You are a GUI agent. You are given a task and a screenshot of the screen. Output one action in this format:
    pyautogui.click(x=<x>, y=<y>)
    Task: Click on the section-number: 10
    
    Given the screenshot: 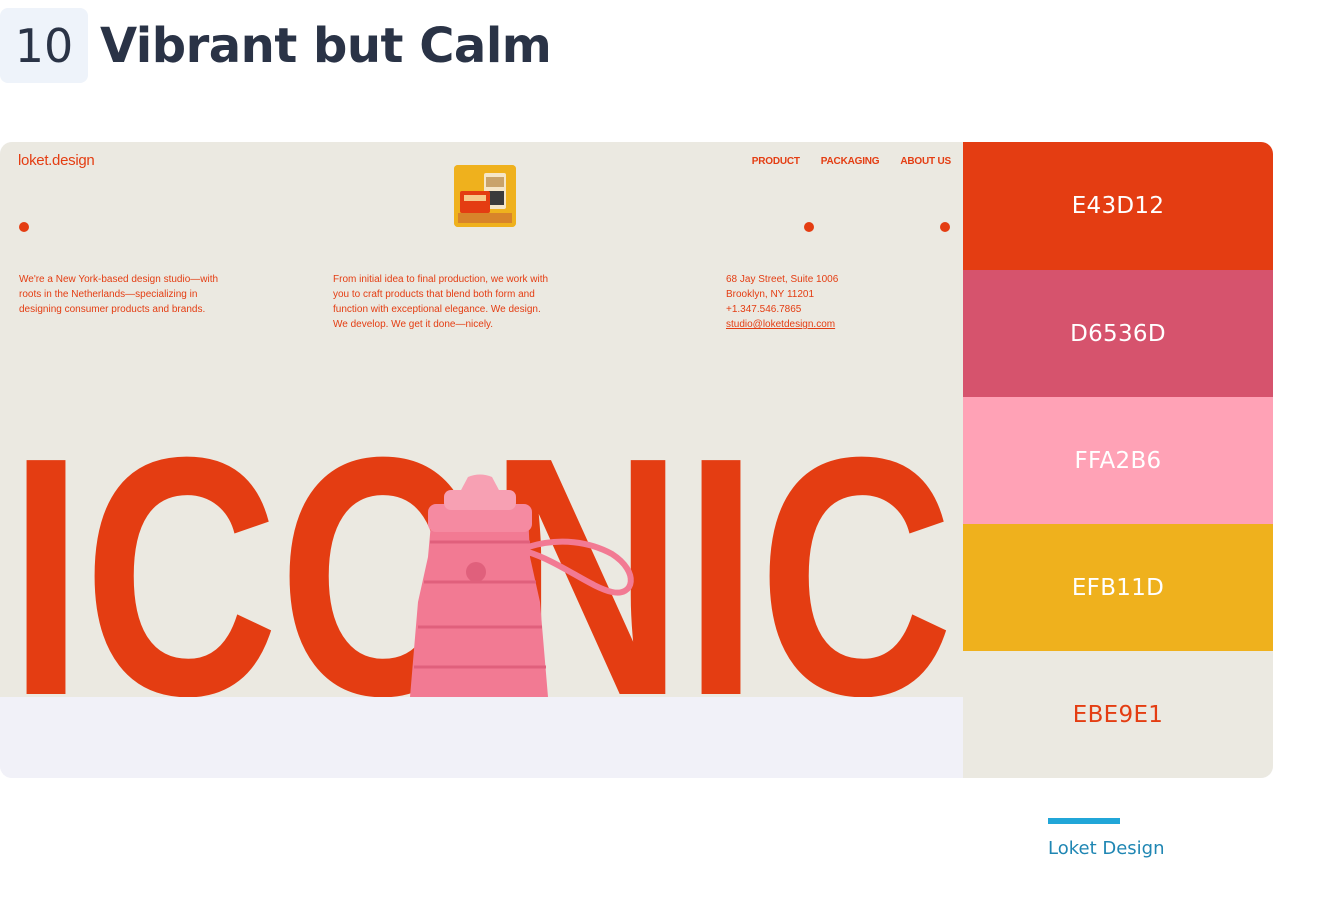 What is the action you would take?
    pyautogui.click(x=44, y=45)
    